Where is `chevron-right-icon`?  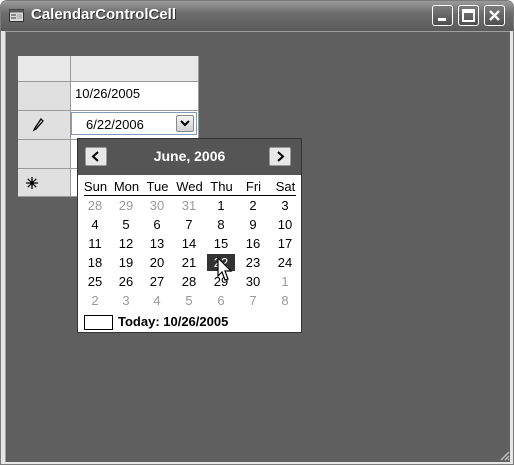
chevron-right-icon is located at coordinates (281, 156).